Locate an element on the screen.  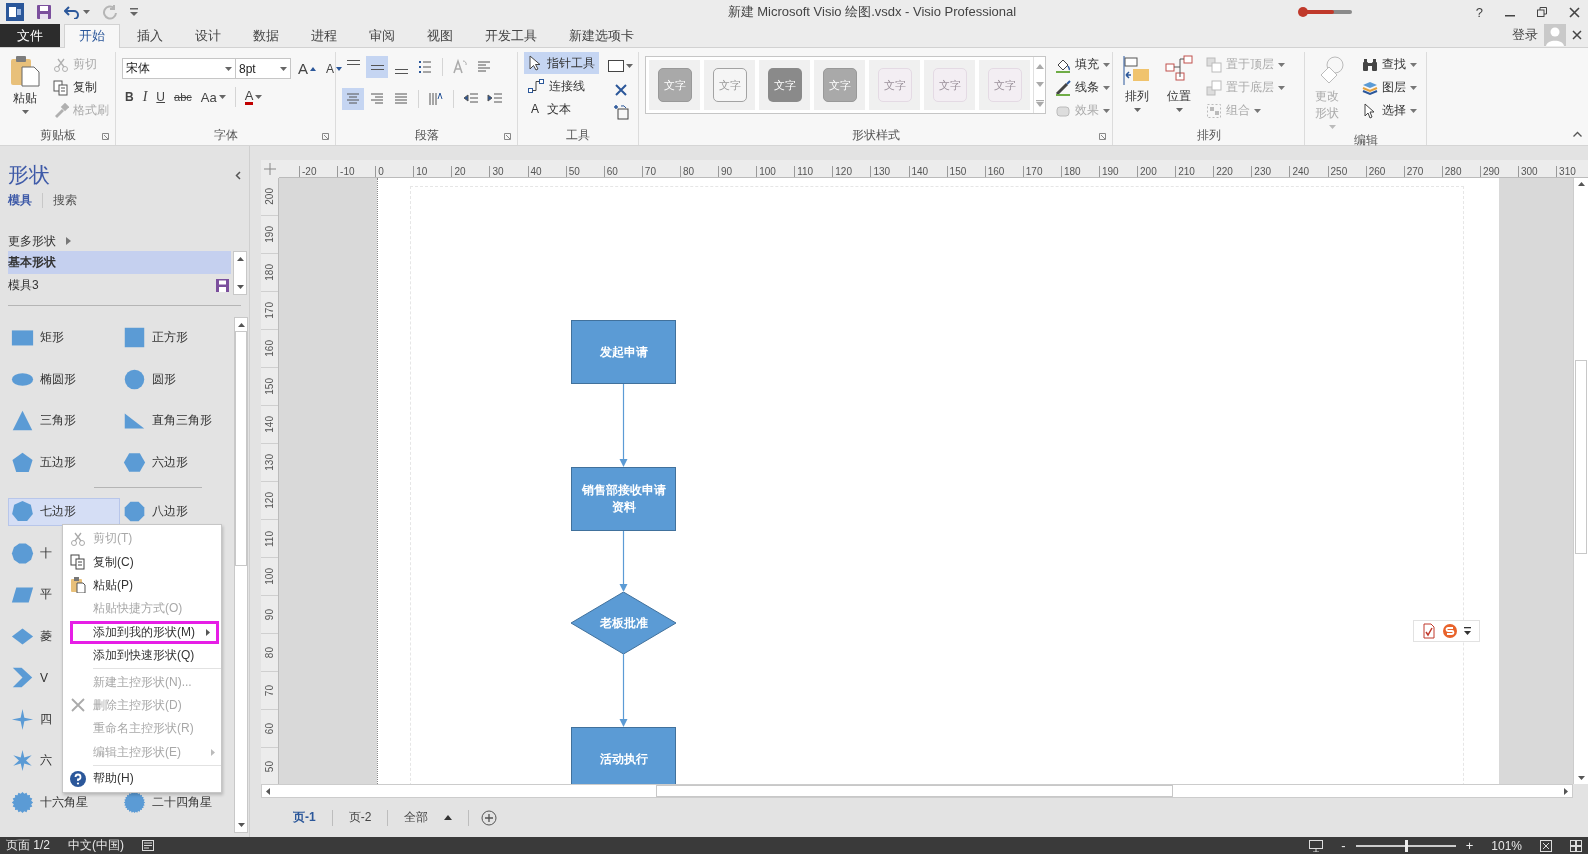
ruler-label: 90 is located at coordinates (269, 614).